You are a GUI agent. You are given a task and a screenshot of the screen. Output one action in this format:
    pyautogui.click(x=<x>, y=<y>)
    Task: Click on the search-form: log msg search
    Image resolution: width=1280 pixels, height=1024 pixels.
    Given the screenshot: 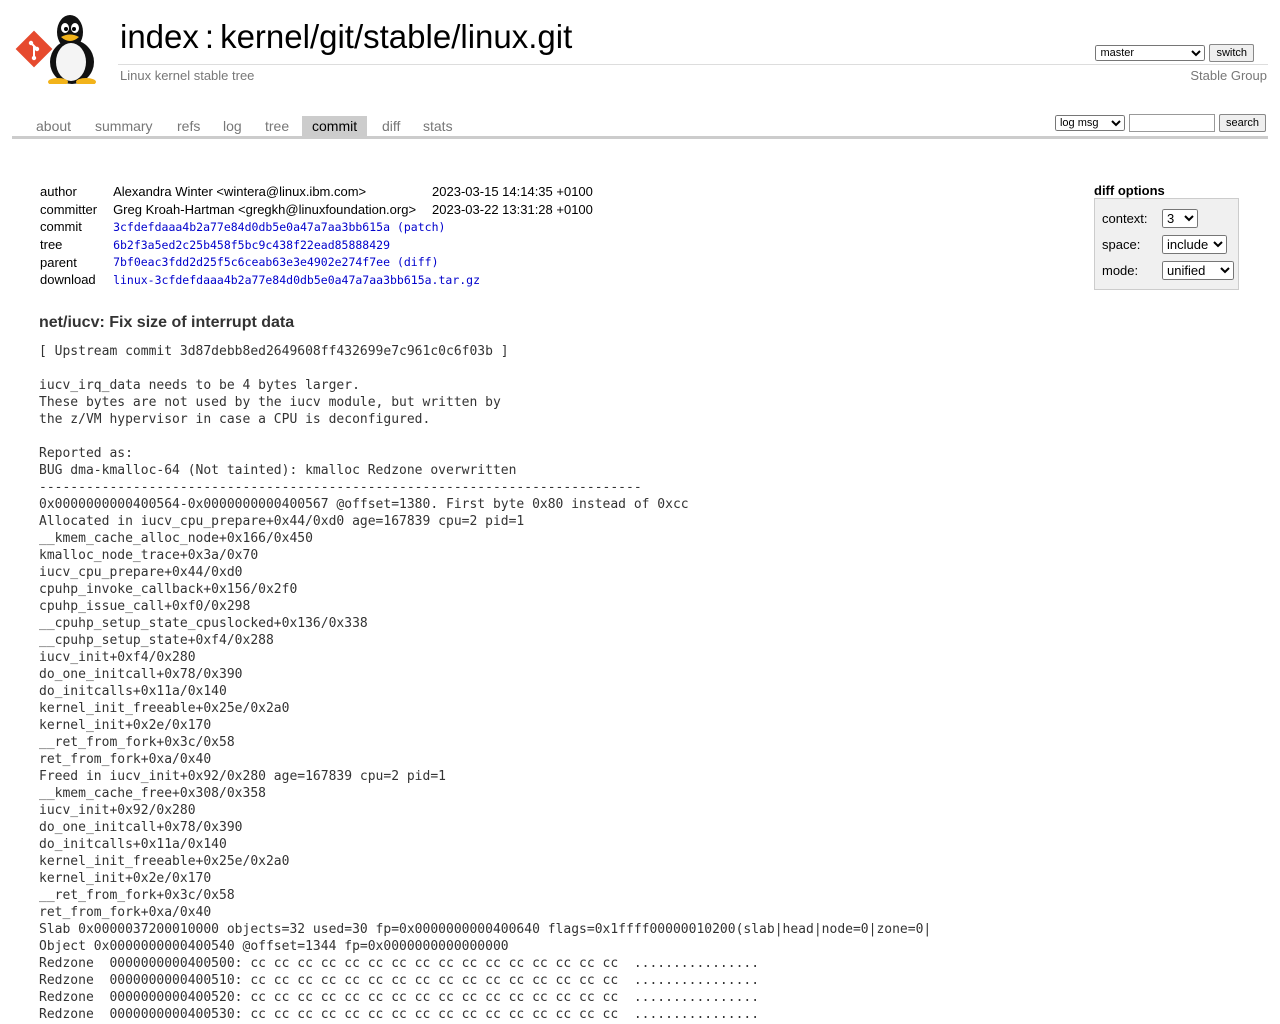 What is the action you would take?
    pyautogui.click(x=1160, y=123)
    